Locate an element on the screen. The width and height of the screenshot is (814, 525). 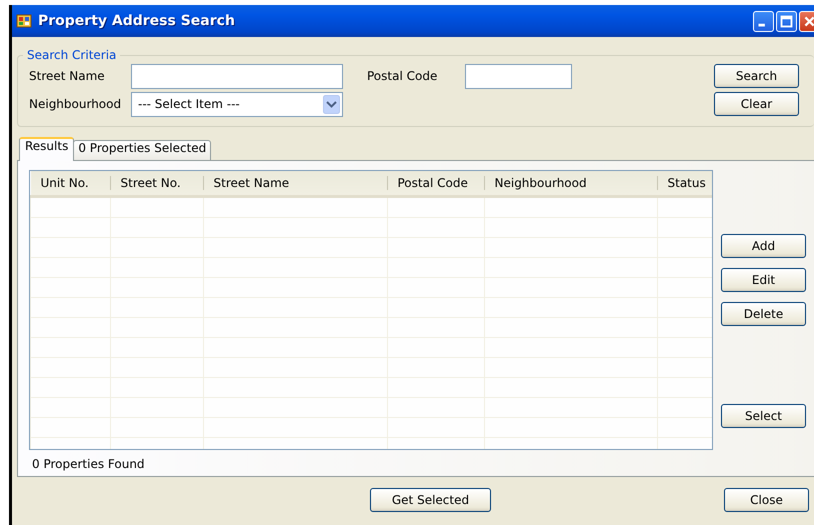
chevron-down-icon is located at coordinates (331, 104).